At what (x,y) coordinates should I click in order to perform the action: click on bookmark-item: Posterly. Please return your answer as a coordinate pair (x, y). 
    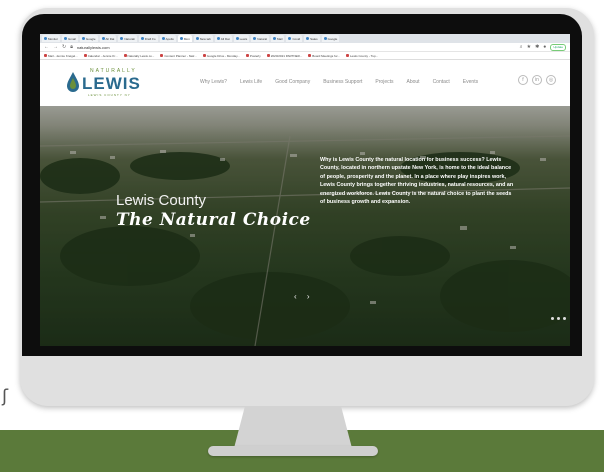
    Looking at the image, I should click on (253, 55).